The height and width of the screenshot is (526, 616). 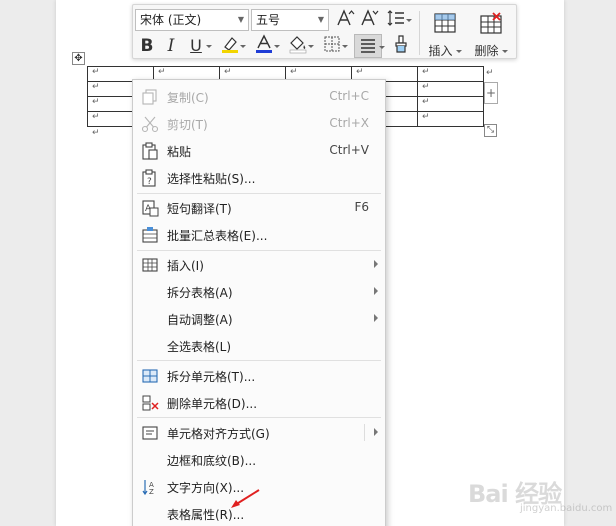 I want to click on menu-item-shortcut: Ctrl+V, so click(x=349, y=150).